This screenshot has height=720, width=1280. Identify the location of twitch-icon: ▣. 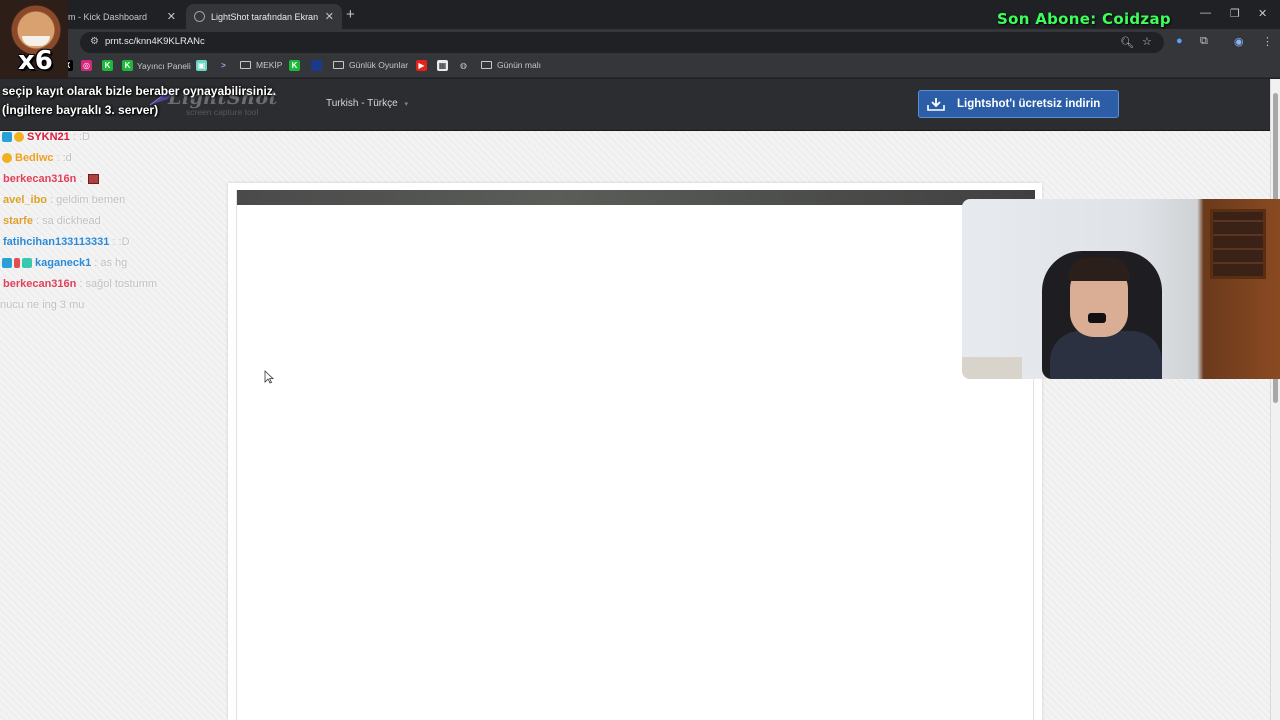
(201, 65).